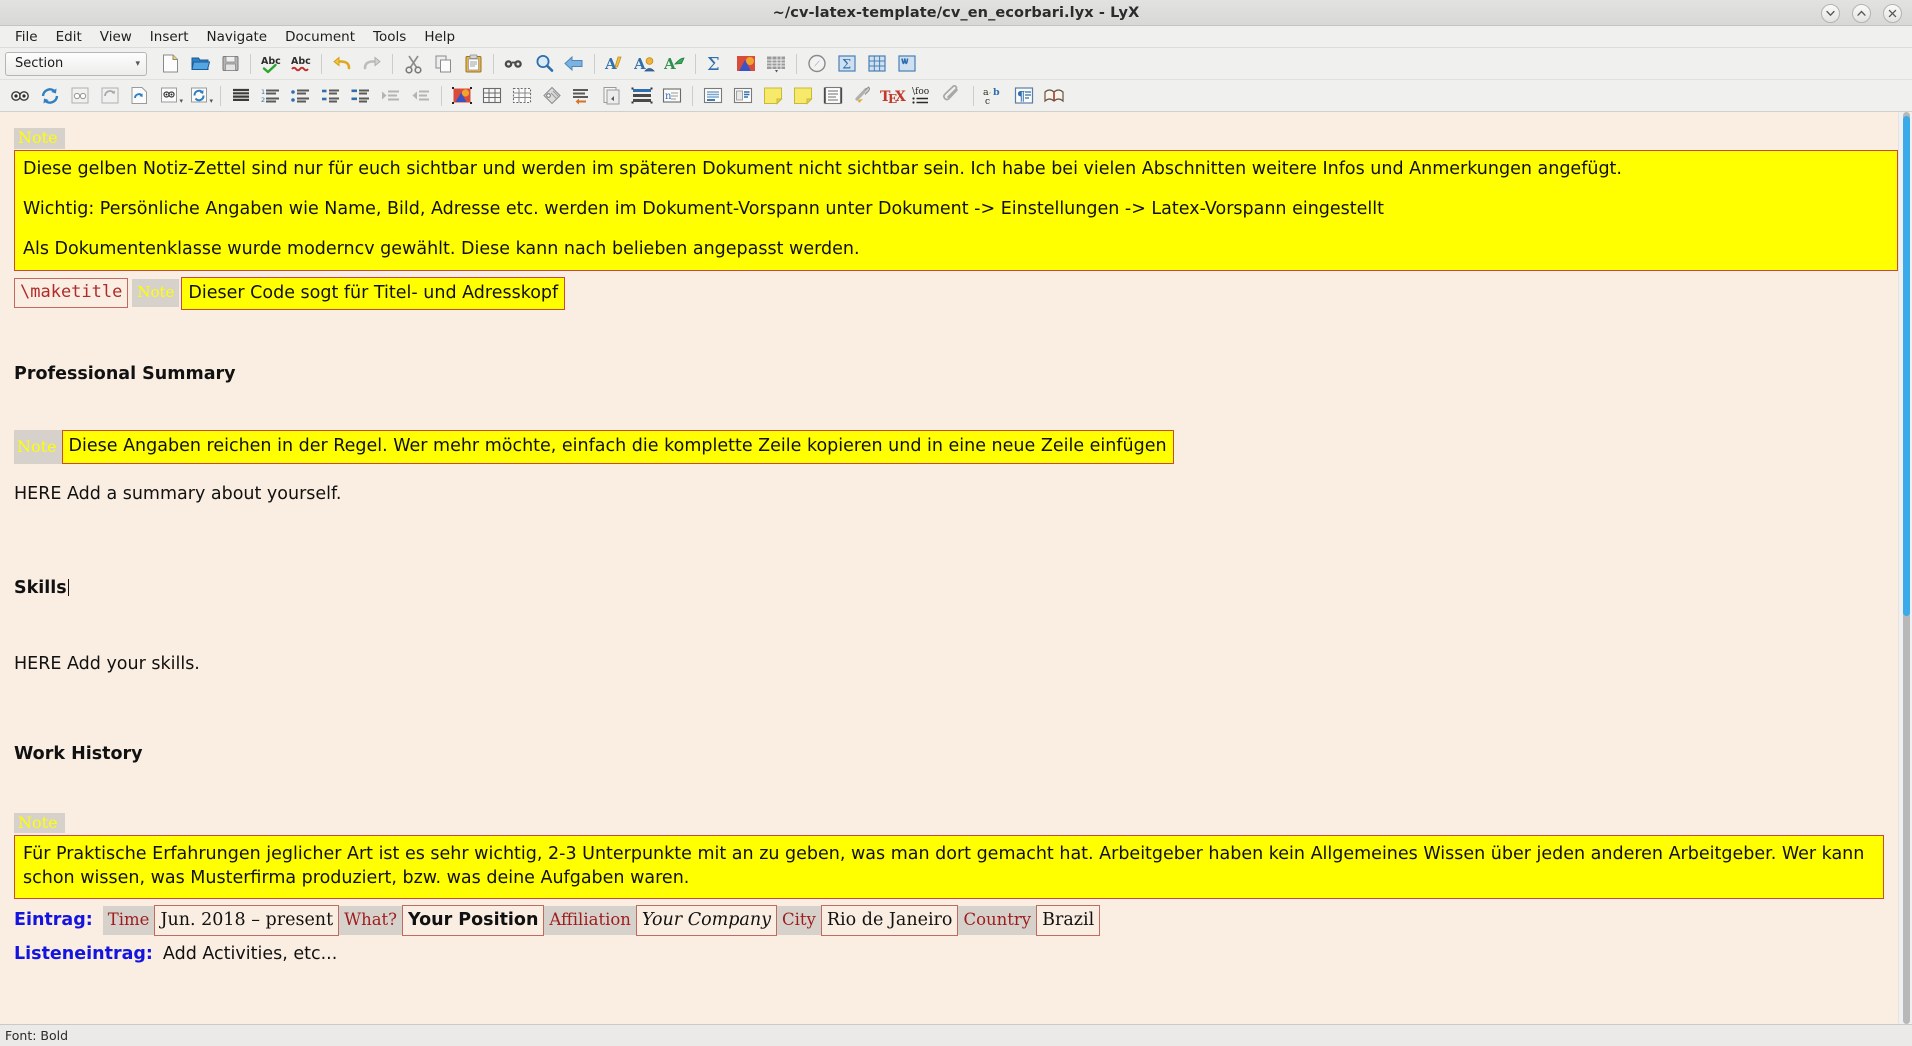 This screenshot has width=1912, height=1046. I want to click on body-paragraph-skills: HERE Add your skills., so click(956, 664).